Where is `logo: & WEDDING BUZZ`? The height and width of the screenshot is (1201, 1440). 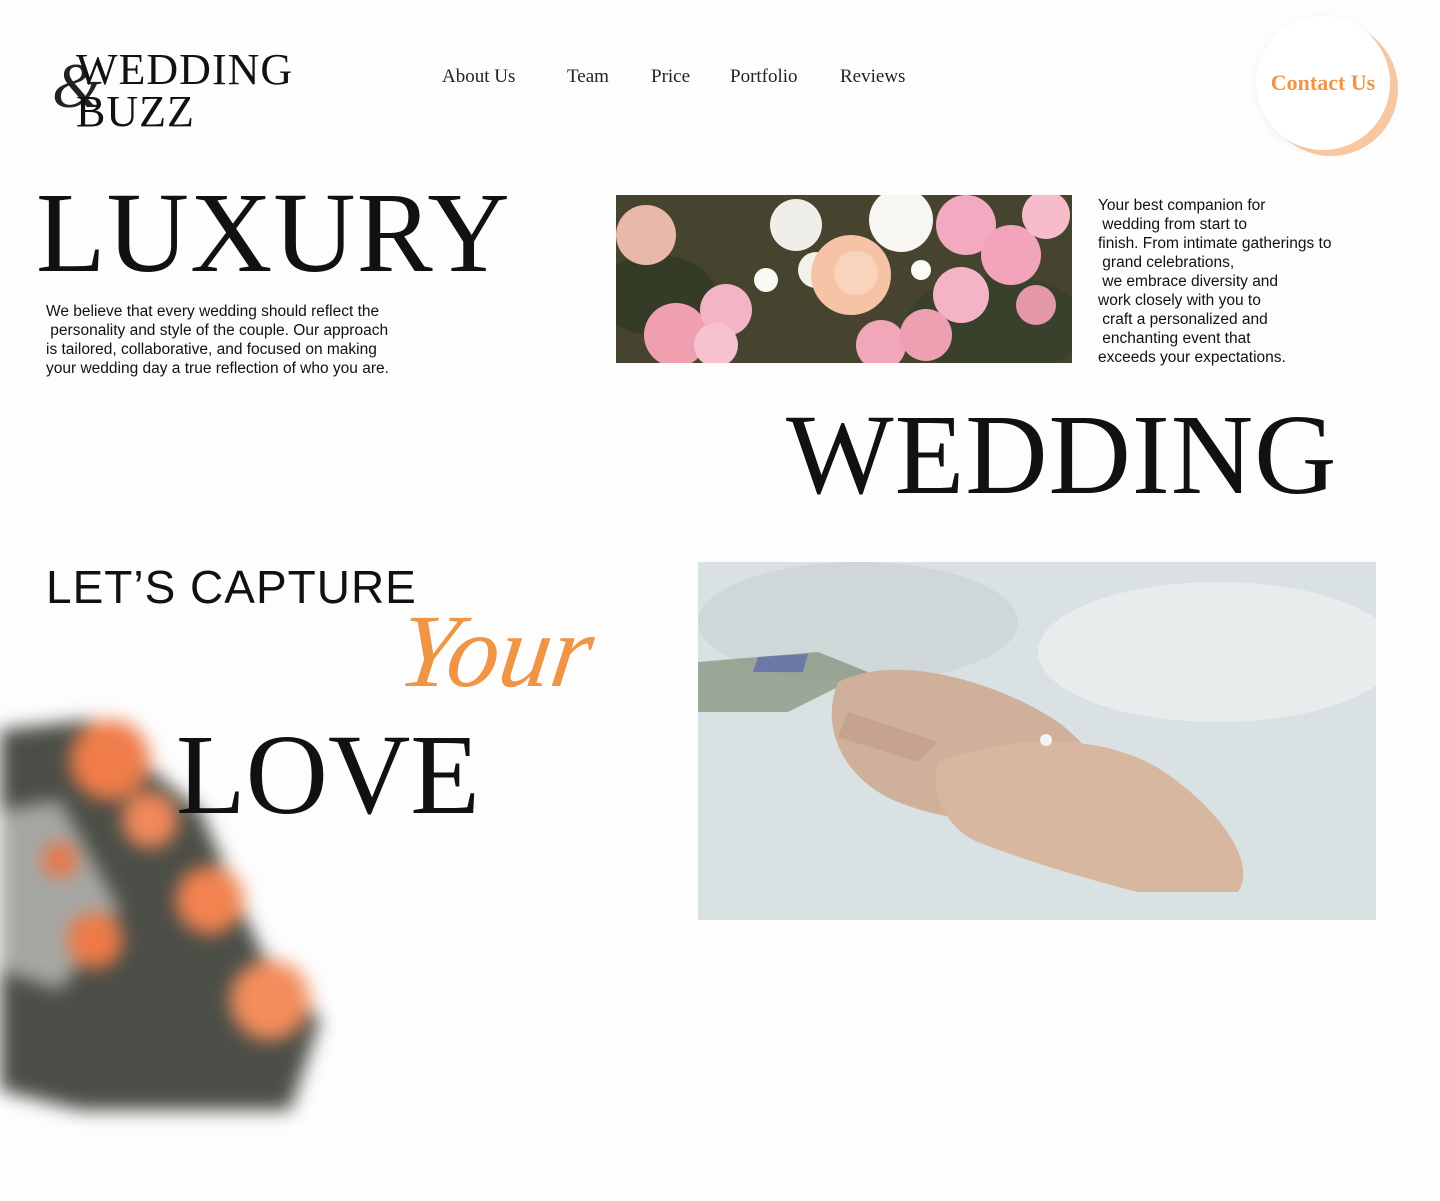
logo: & WEDDING BUZZ is located at coordinates (182, 93).